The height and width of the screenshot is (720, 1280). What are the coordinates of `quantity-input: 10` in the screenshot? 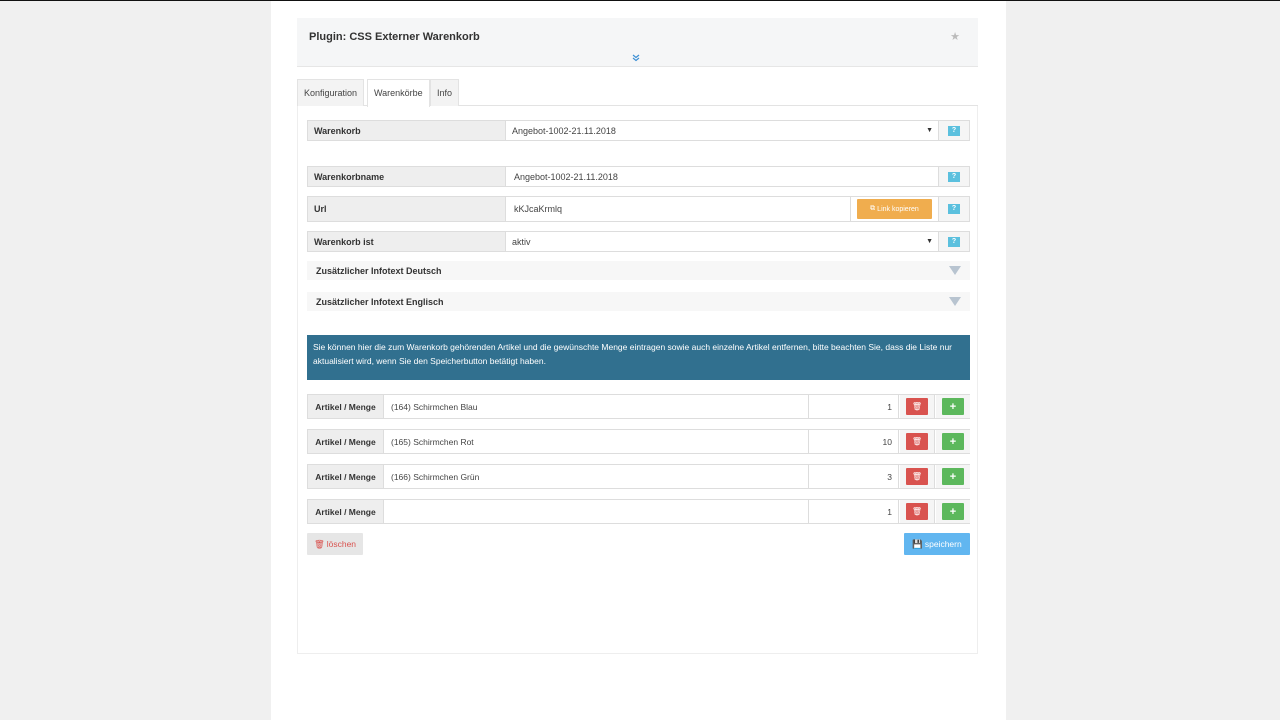 It's located at (854, 441).